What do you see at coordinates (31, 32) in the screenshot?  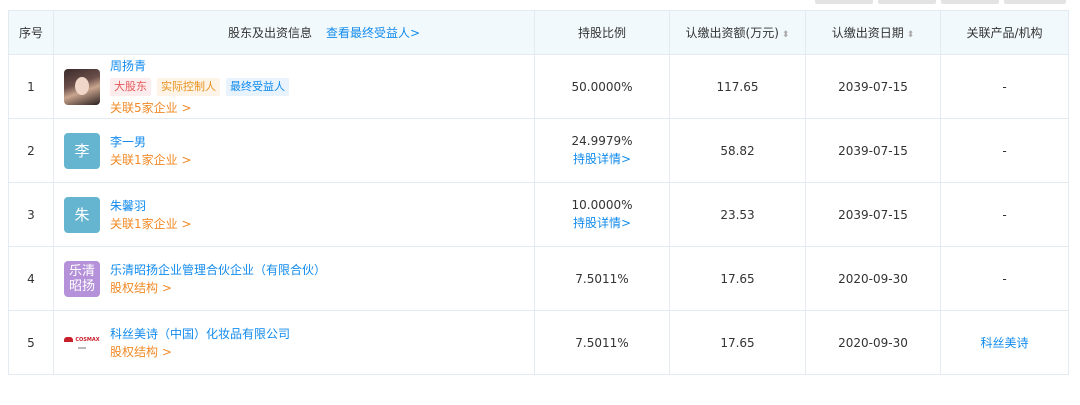 I see `header-index: 序号` at bounding box center [31, 32].